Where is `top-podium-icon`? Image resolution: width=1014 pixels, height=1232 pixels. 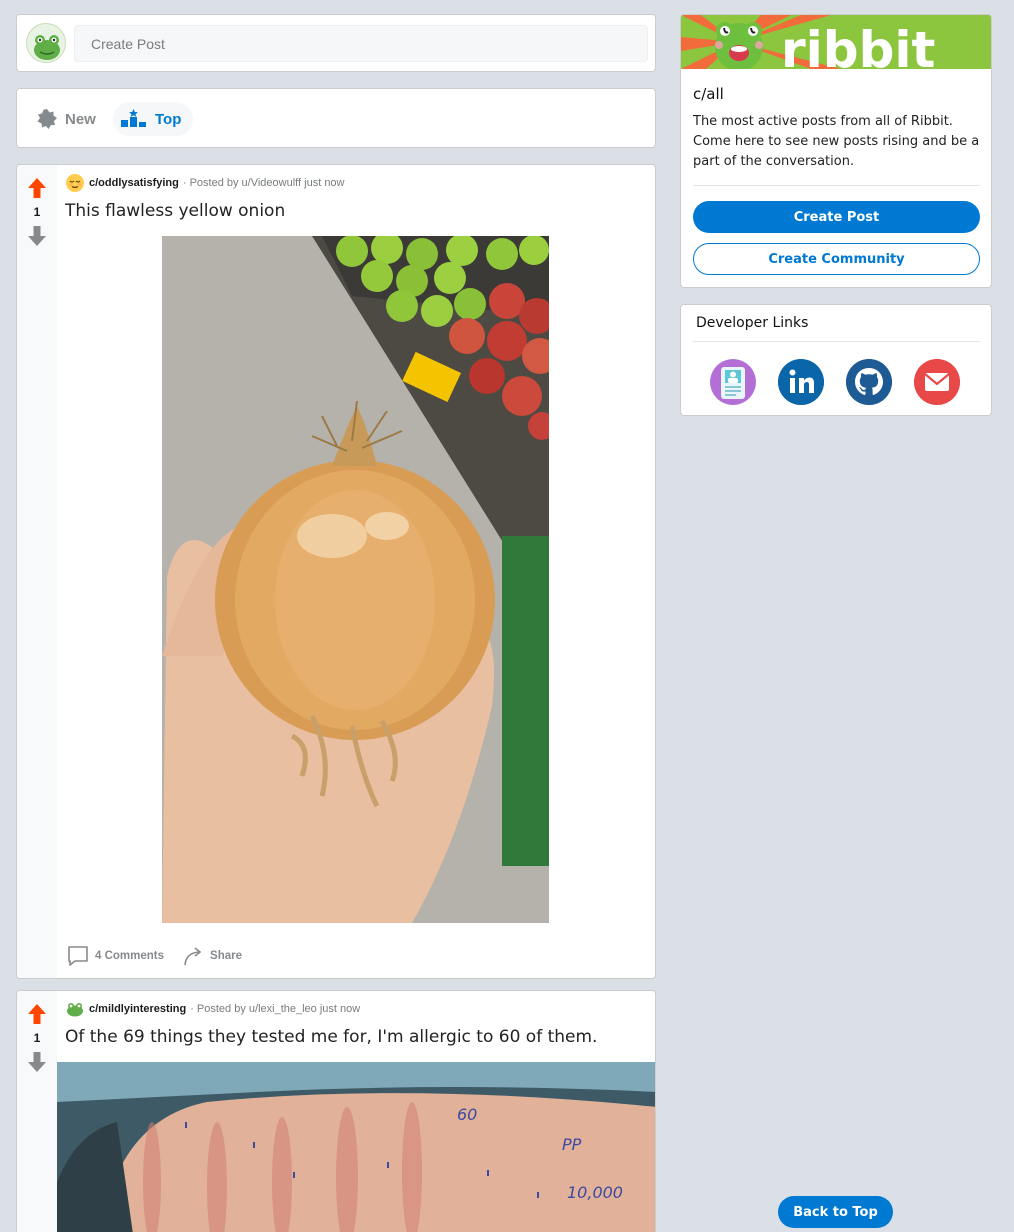
top-podium-icon is located at coordinates (133, 118).